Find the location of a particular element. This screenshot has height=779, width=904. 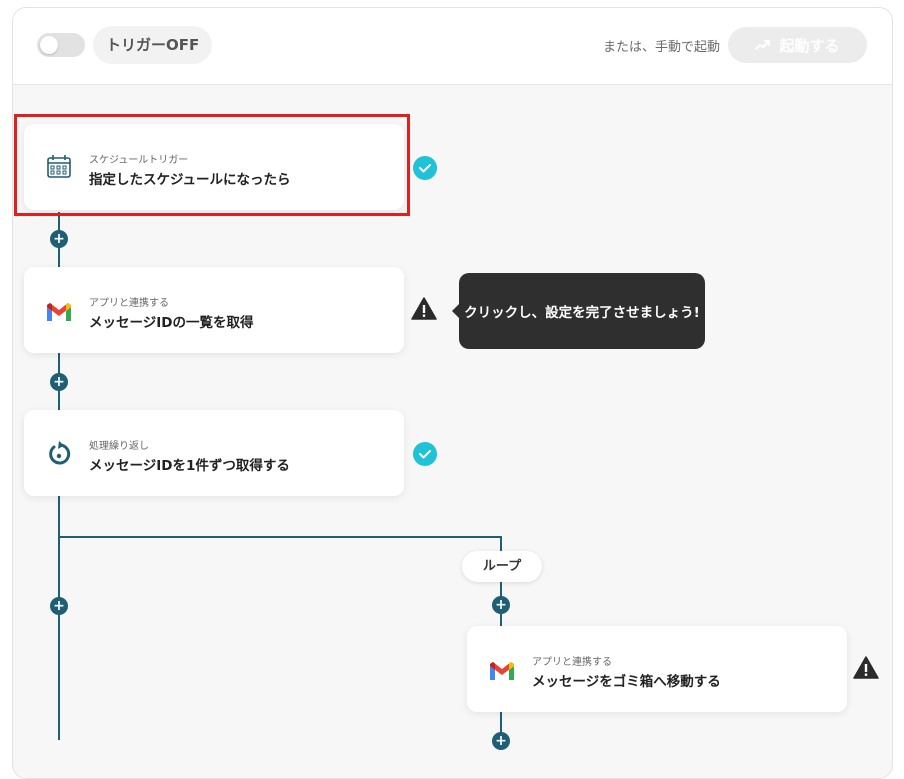

setup-tooltip: クリックし、設定を完了させましょう! is located at coordinates (578, 311).